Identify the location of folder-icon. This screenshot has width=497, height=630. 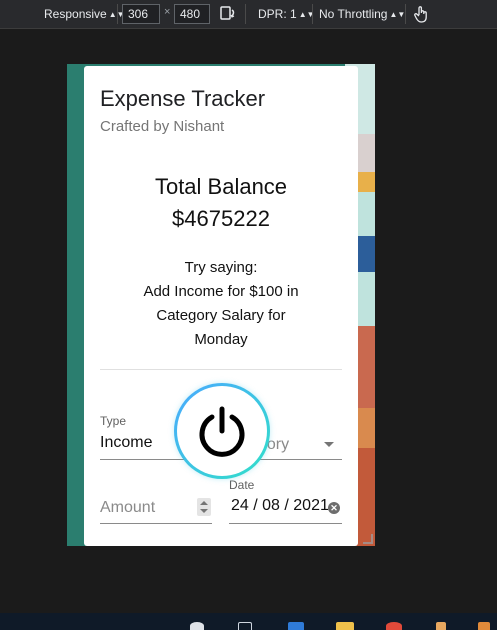
(345, 626).